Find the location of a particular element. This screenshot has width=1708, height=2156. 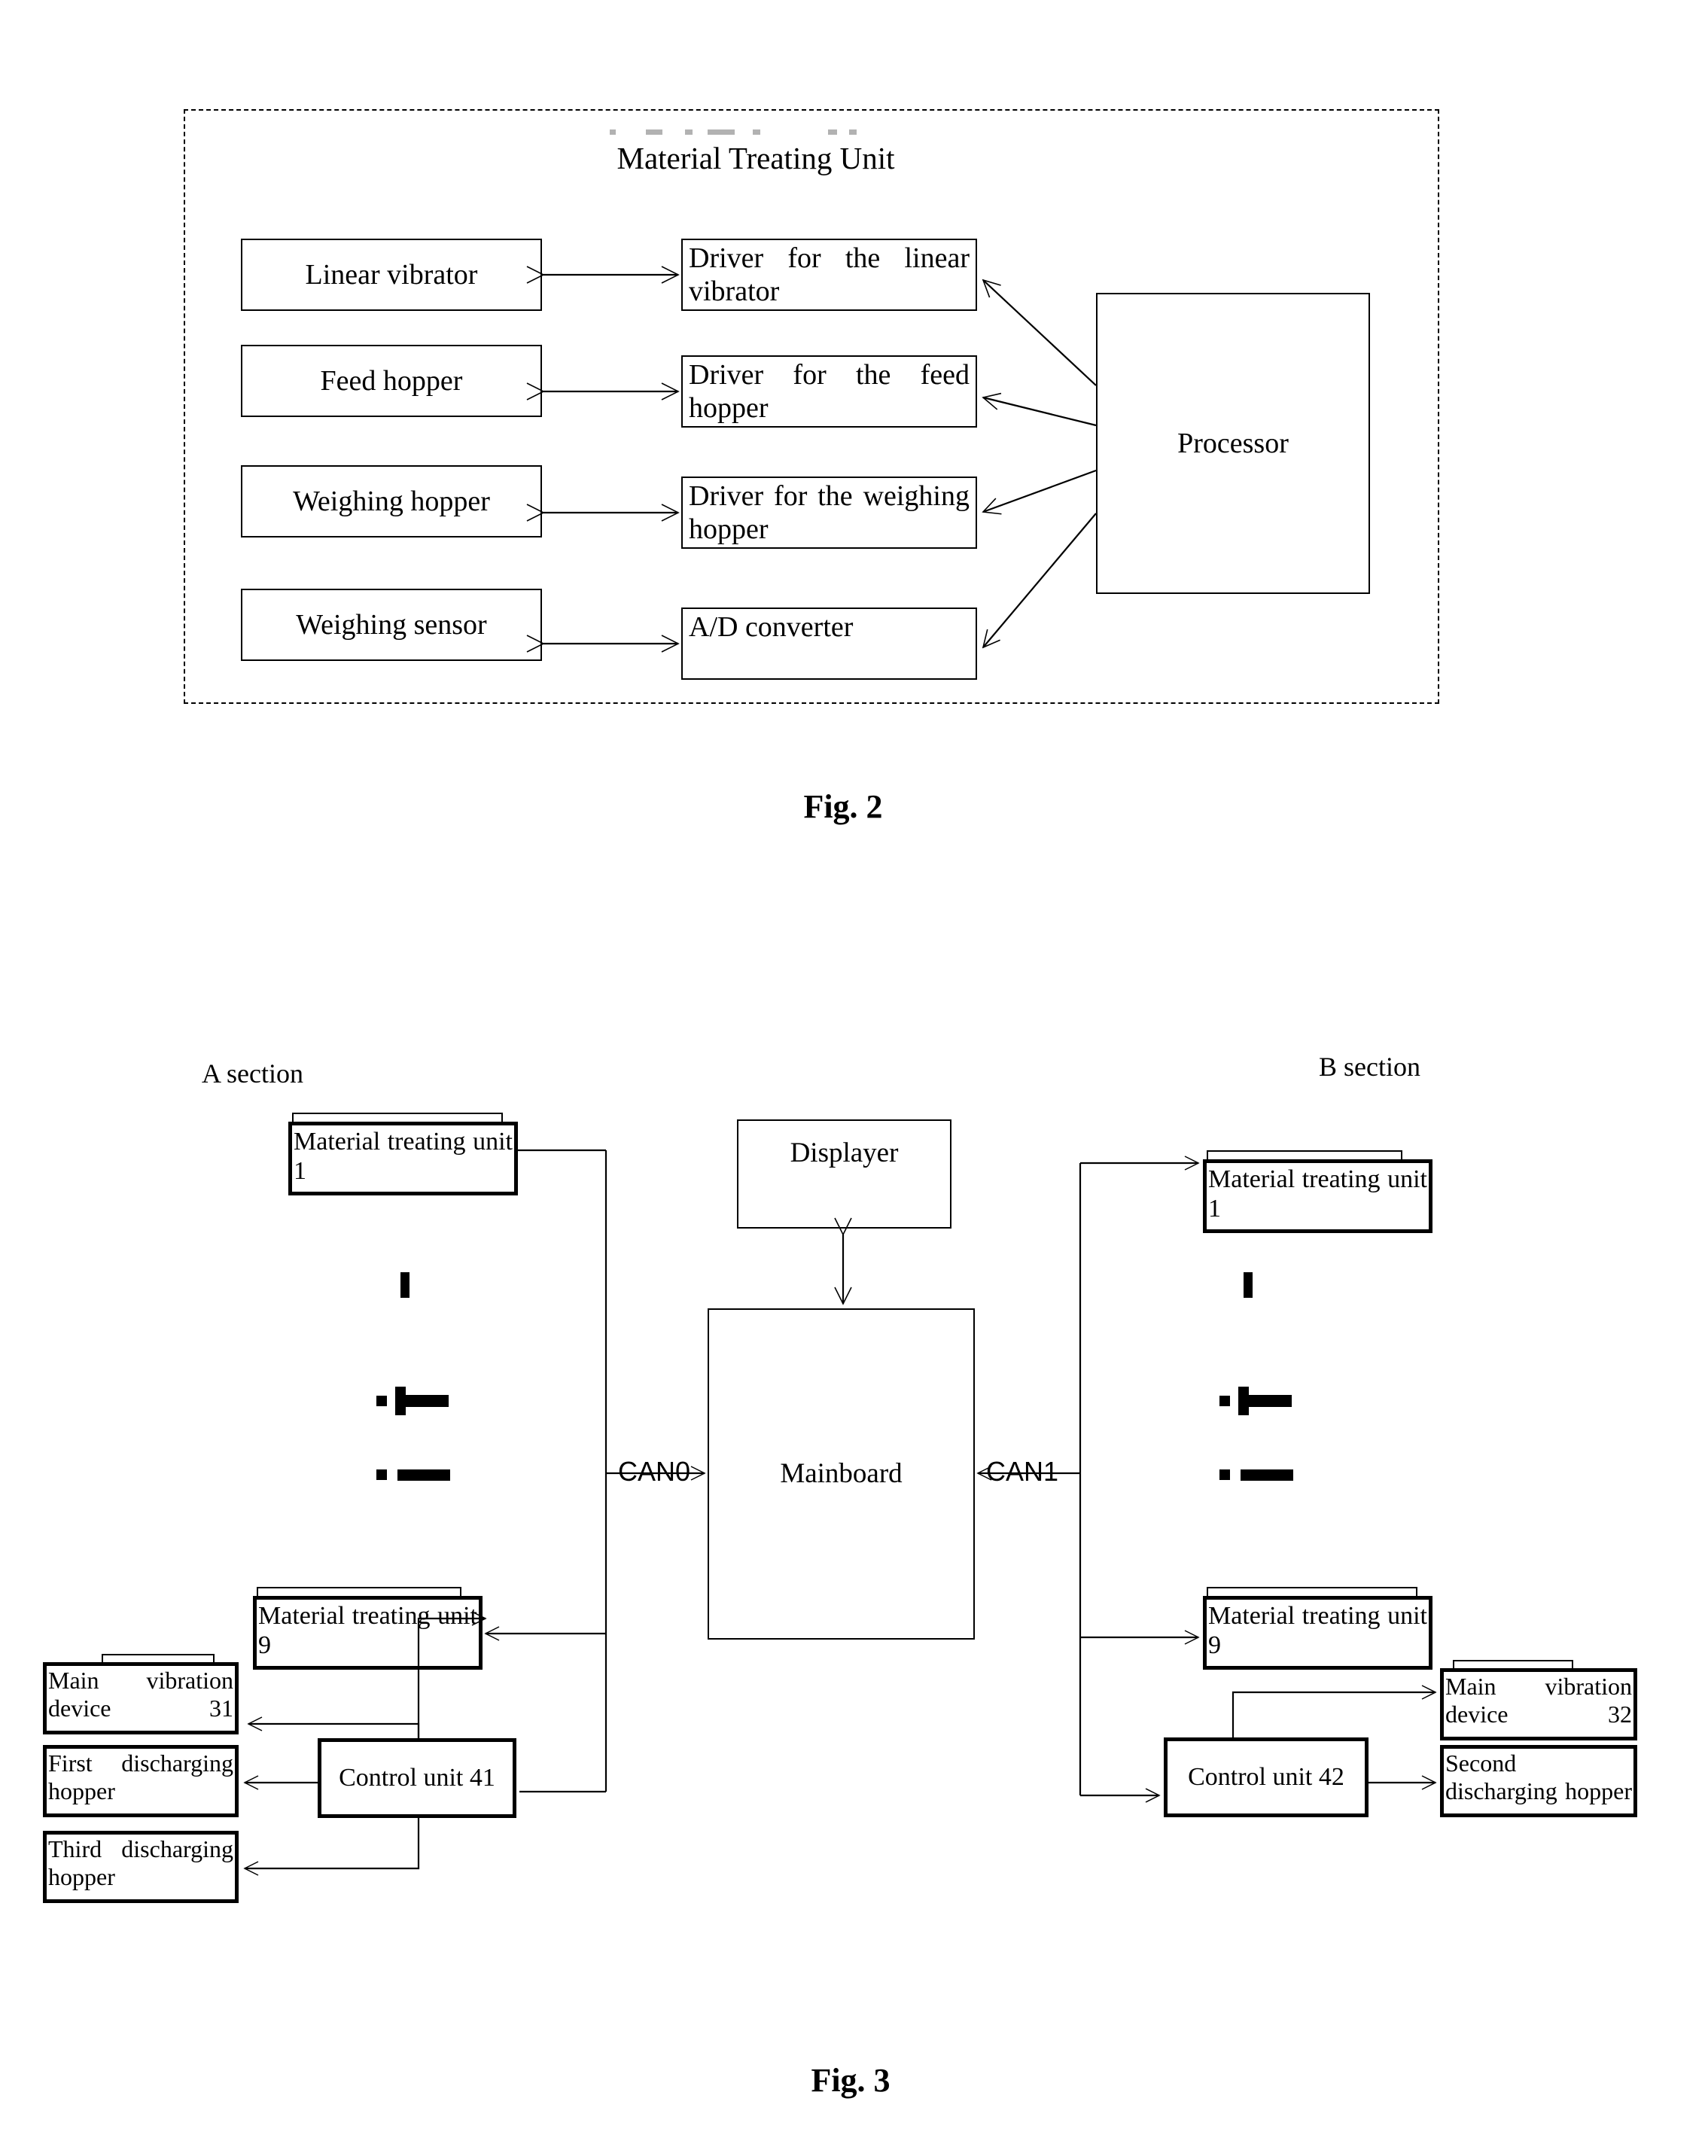

feed-hopper-label: Feed hopper is located at coordinates (391, 381).